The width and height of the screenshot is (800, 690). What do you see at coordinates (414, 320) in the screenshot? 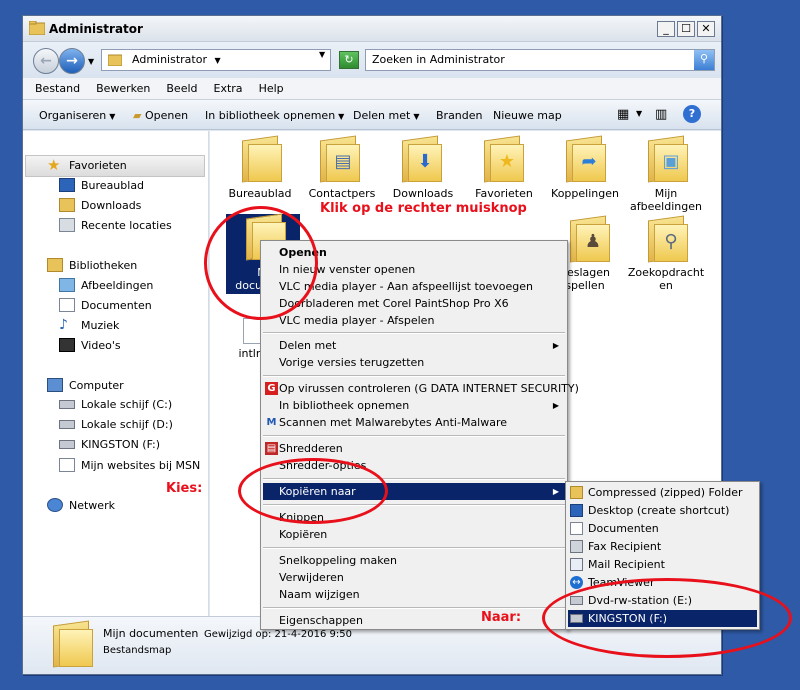
I see `menu-item-vlc-play: VLC media player - Afspelen` at bounding box center [414, 320].